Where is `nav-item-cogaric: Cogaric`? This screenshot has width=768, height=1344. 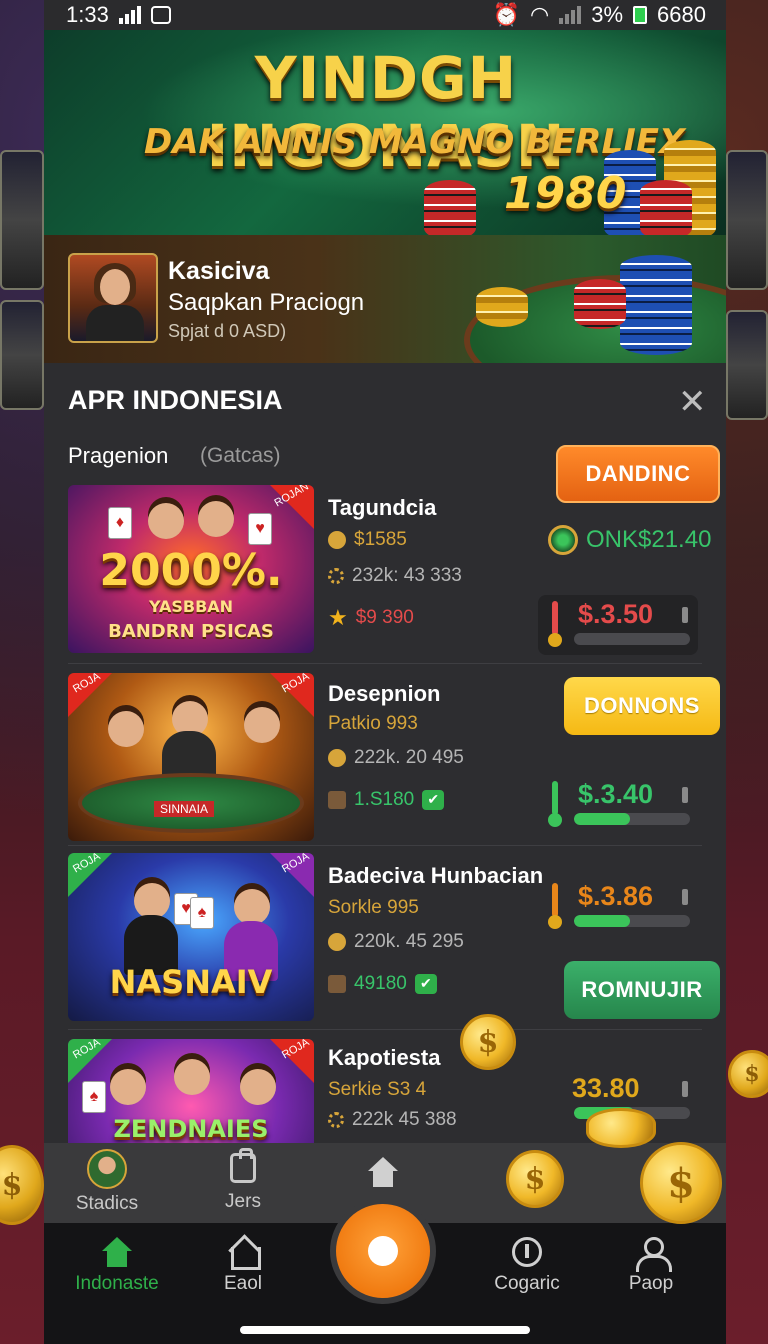
nav-item-cogaric: Cogaric is located at coordinates (527, 1266).